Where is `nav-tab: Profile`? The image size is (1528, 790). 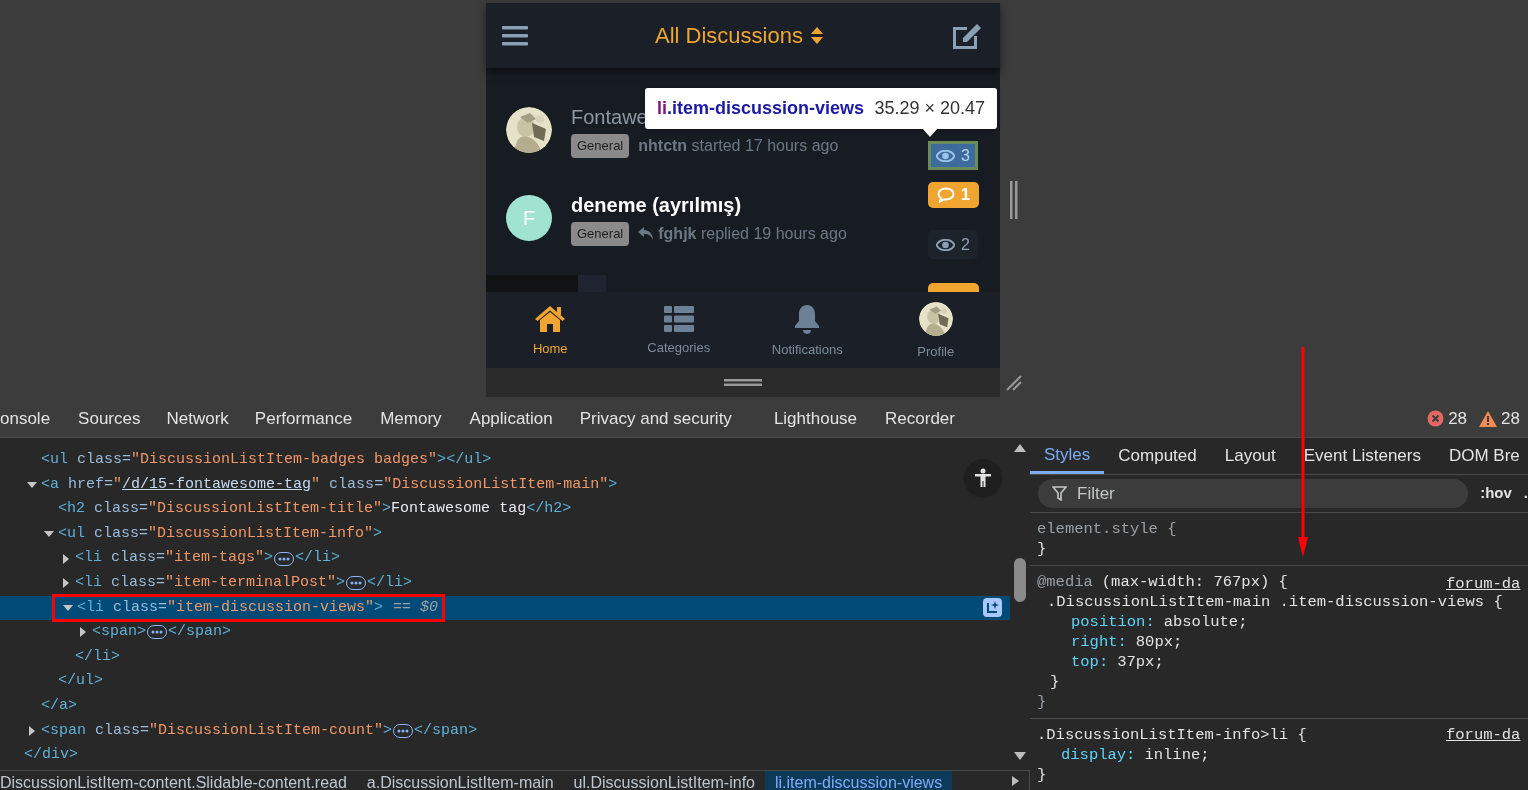 nav-tab: Profile is located at coordinates (935, 330).